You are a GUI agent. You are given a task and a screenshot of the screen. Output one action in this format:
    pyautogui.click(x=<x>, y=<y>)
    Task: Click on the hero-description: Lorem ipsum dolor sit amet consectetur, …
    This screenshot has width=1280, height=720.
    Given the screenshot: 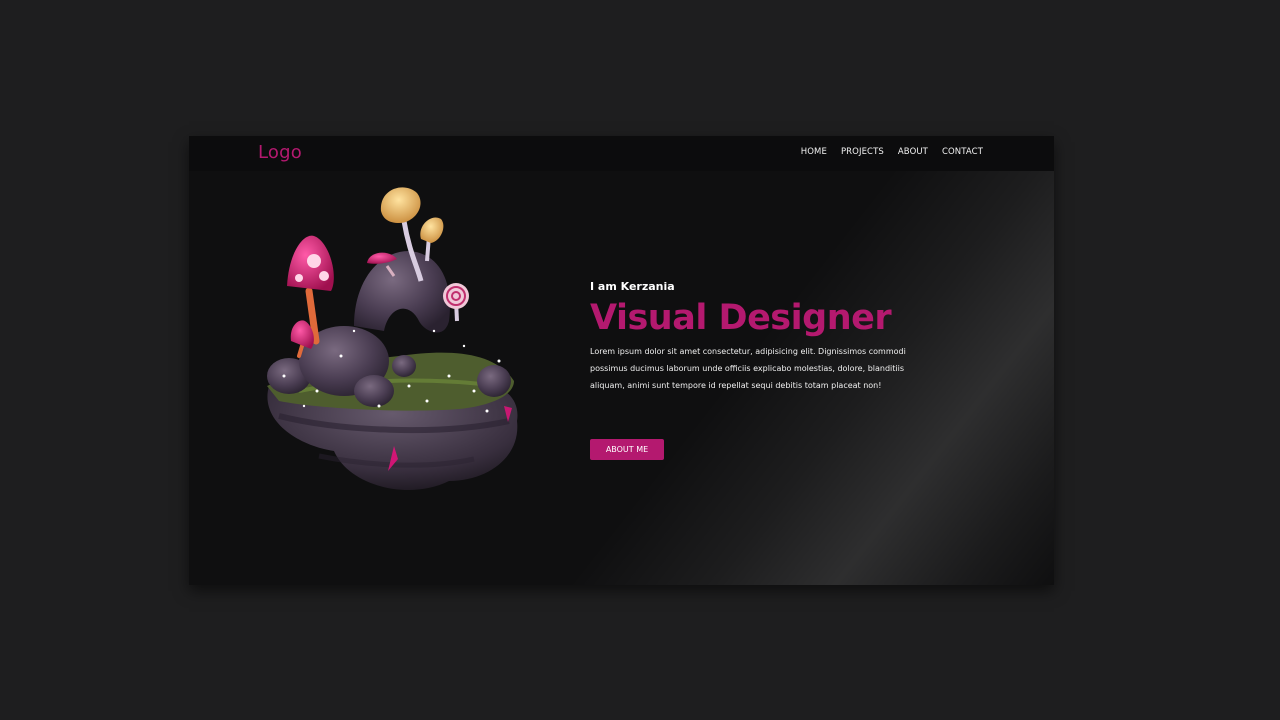 What is the action you would take?
    pyautogui.click(x=748, y=368)
    